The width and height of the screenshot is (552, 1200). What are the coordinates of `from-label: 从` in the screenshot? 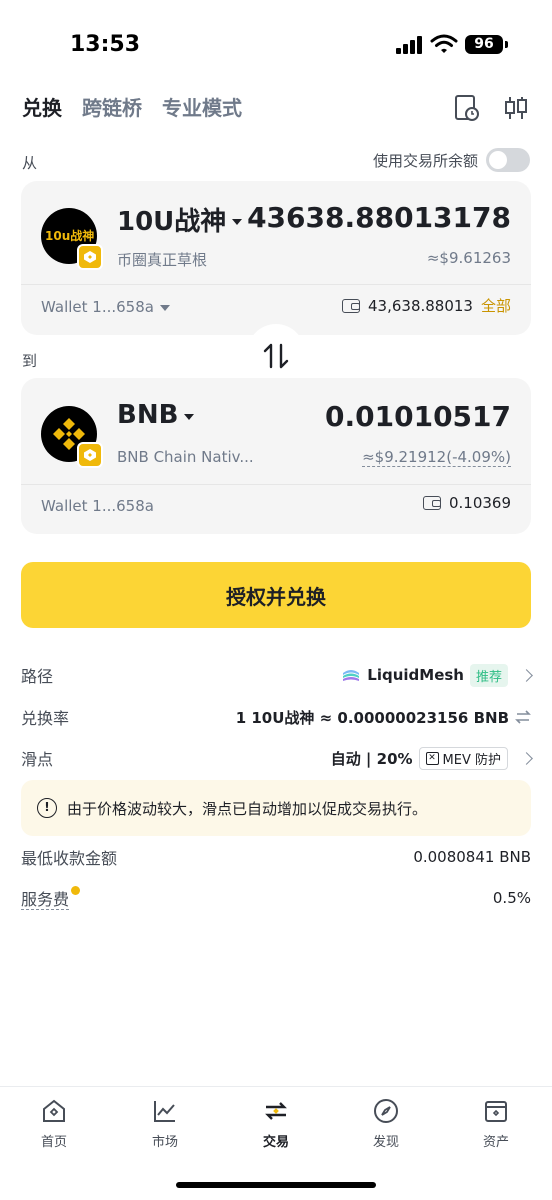 It's located at (30, 163).